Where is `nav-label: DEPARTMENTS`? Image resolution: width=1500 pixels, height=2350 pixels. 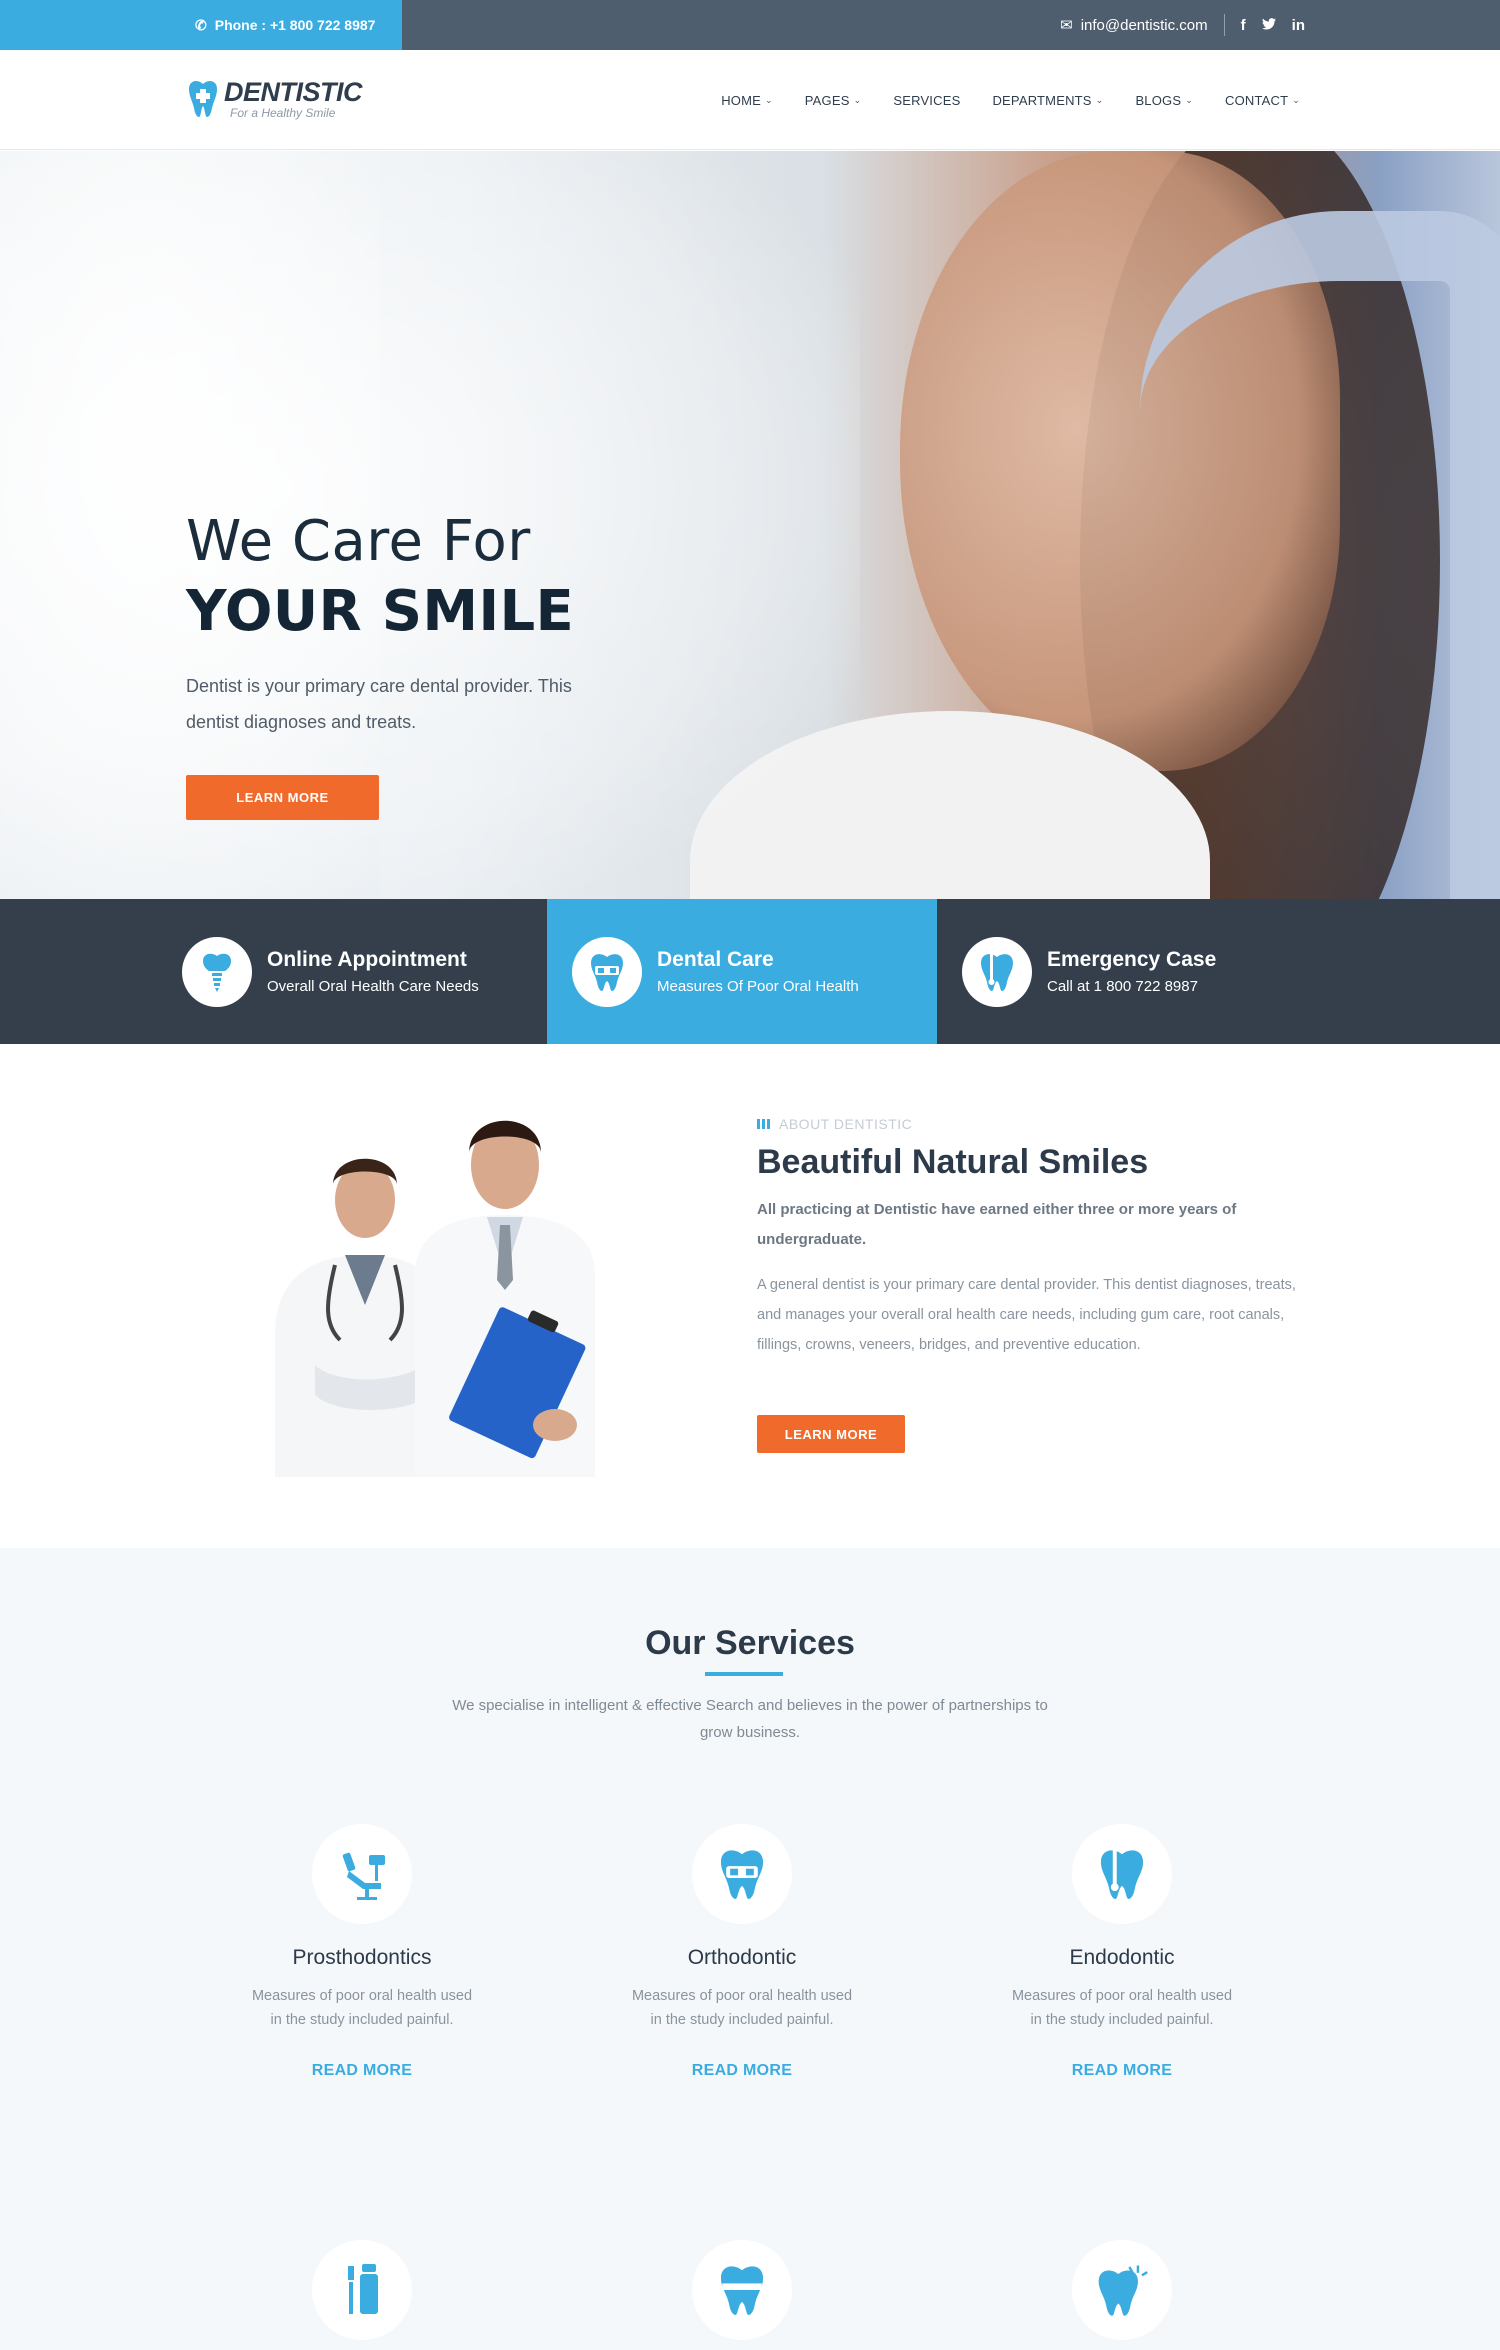 nav-label: DEPARTMENTS is located at coordinates (1042, 100).